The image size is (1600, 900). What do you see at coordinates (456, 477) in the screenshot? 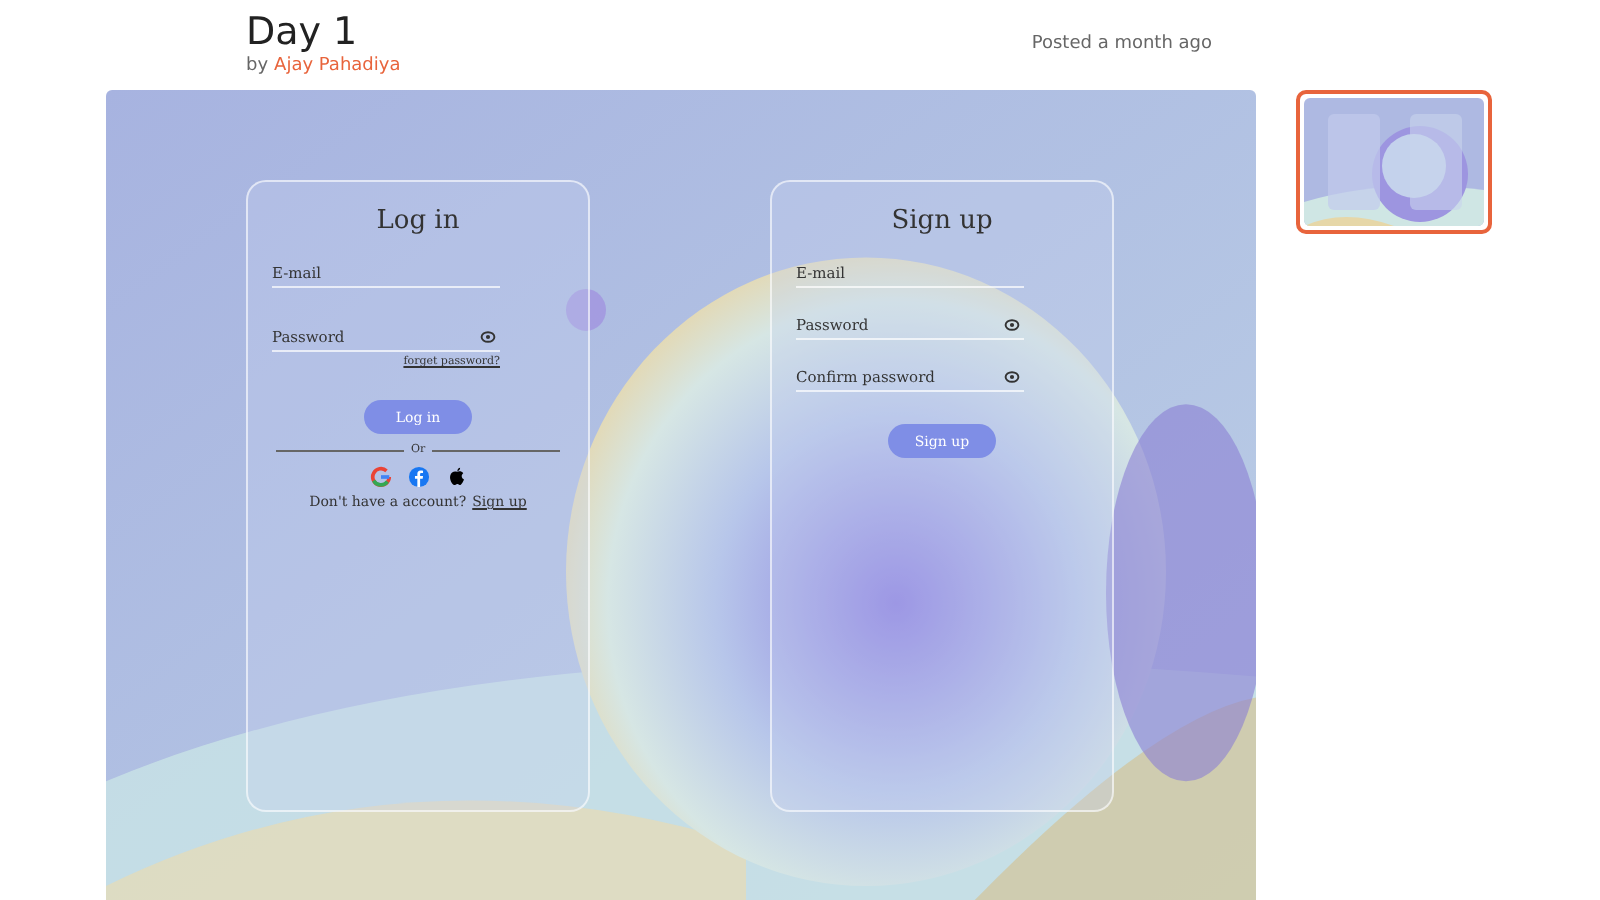
I see `apple-icon` at bounding box center [456, 477].